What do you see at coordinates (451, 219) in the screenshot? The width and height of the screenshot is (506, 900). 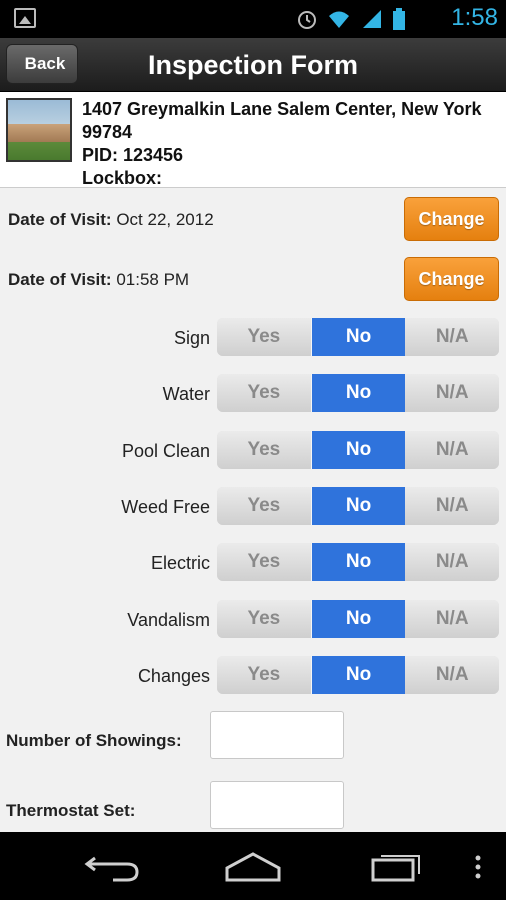 I see `change-date-button: Change` at bounding box center [451, 219].